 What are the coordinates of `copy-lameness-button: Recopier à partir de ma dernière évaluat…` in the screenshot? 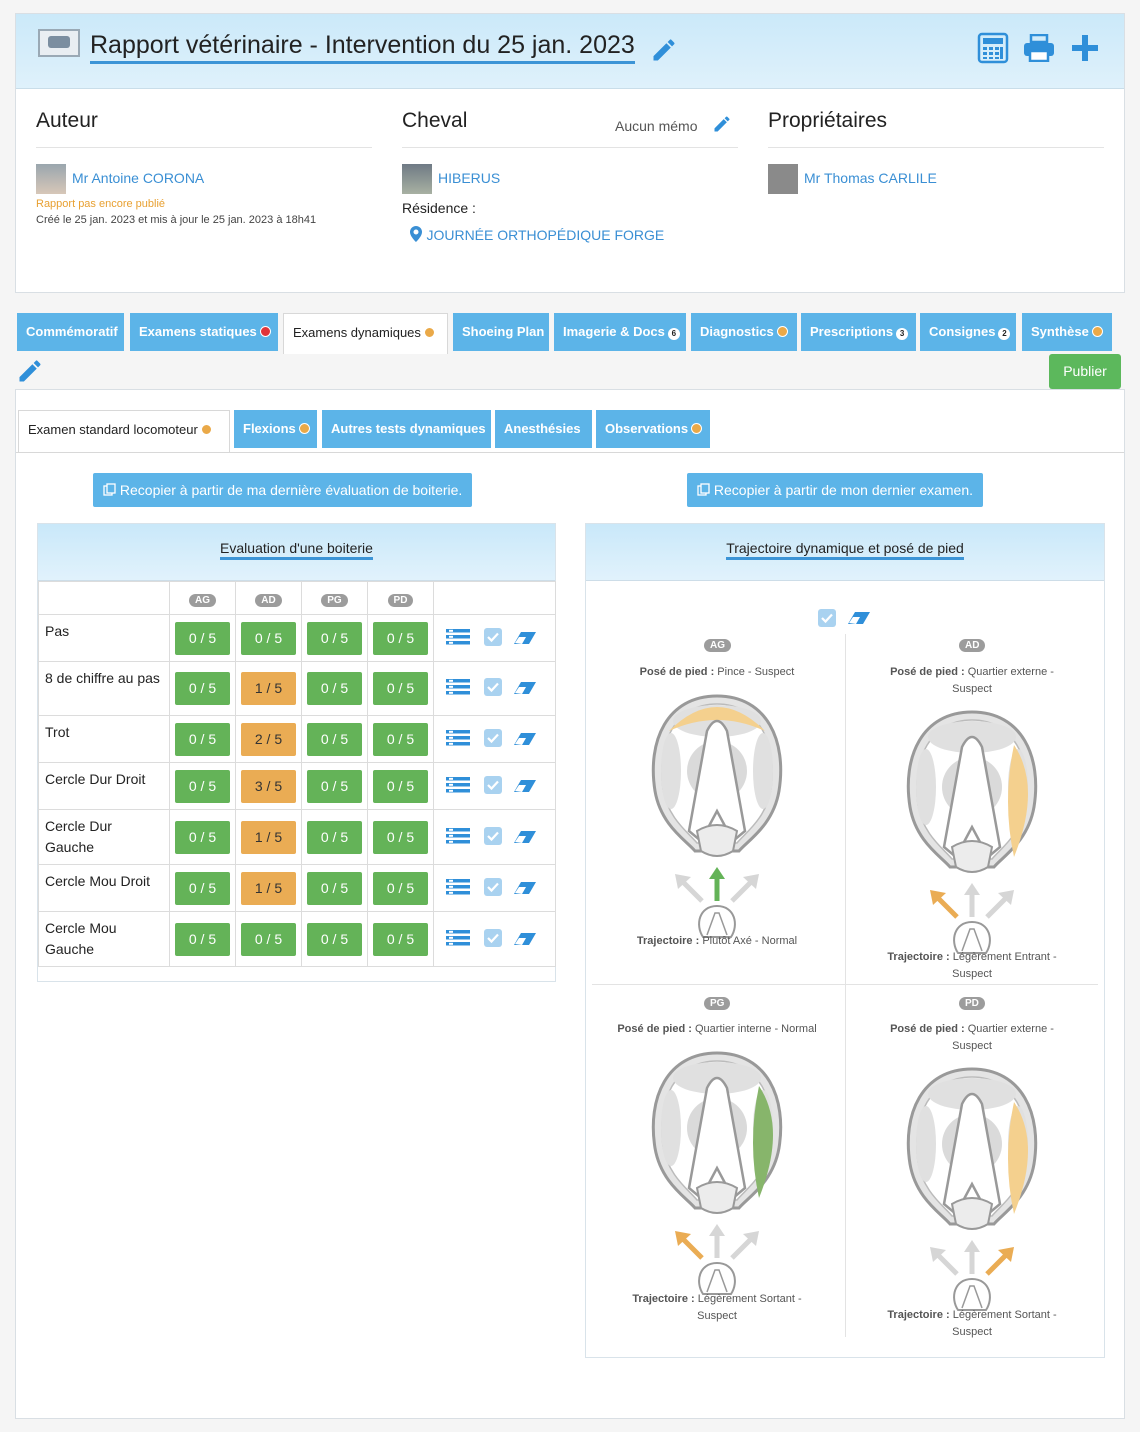 It's located at (283, 490).